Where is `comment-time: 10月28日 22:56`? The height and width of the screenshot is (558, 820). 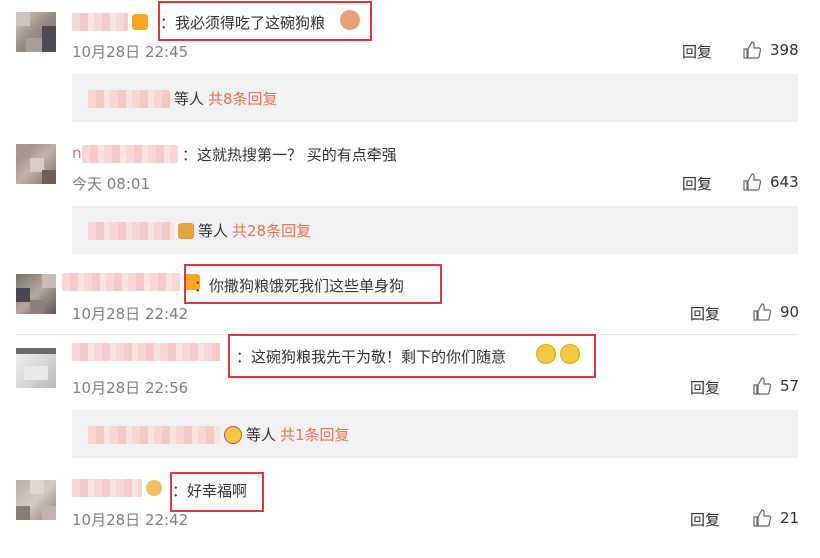
comment-time: 10月28日 22:56 is located at coordinates (130, 388).